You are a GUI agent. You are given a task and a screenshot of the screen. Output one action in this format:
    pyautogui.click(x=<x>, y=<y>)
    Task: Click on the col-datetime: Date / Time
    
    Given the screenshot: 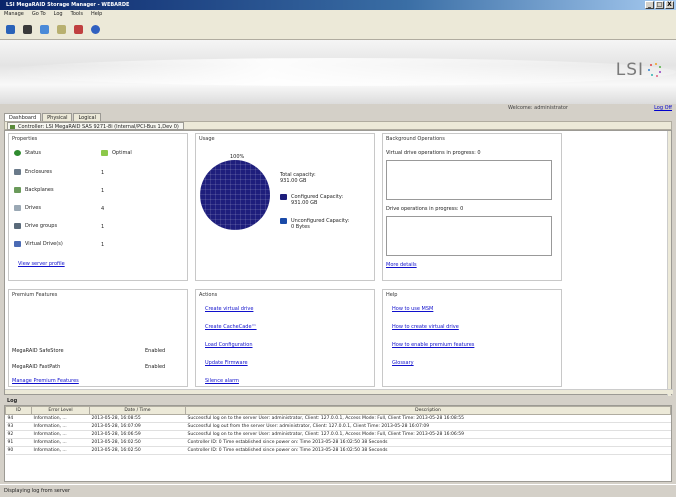 What is the action you would take?
    pyautogui.click(x=137, y=410)
    